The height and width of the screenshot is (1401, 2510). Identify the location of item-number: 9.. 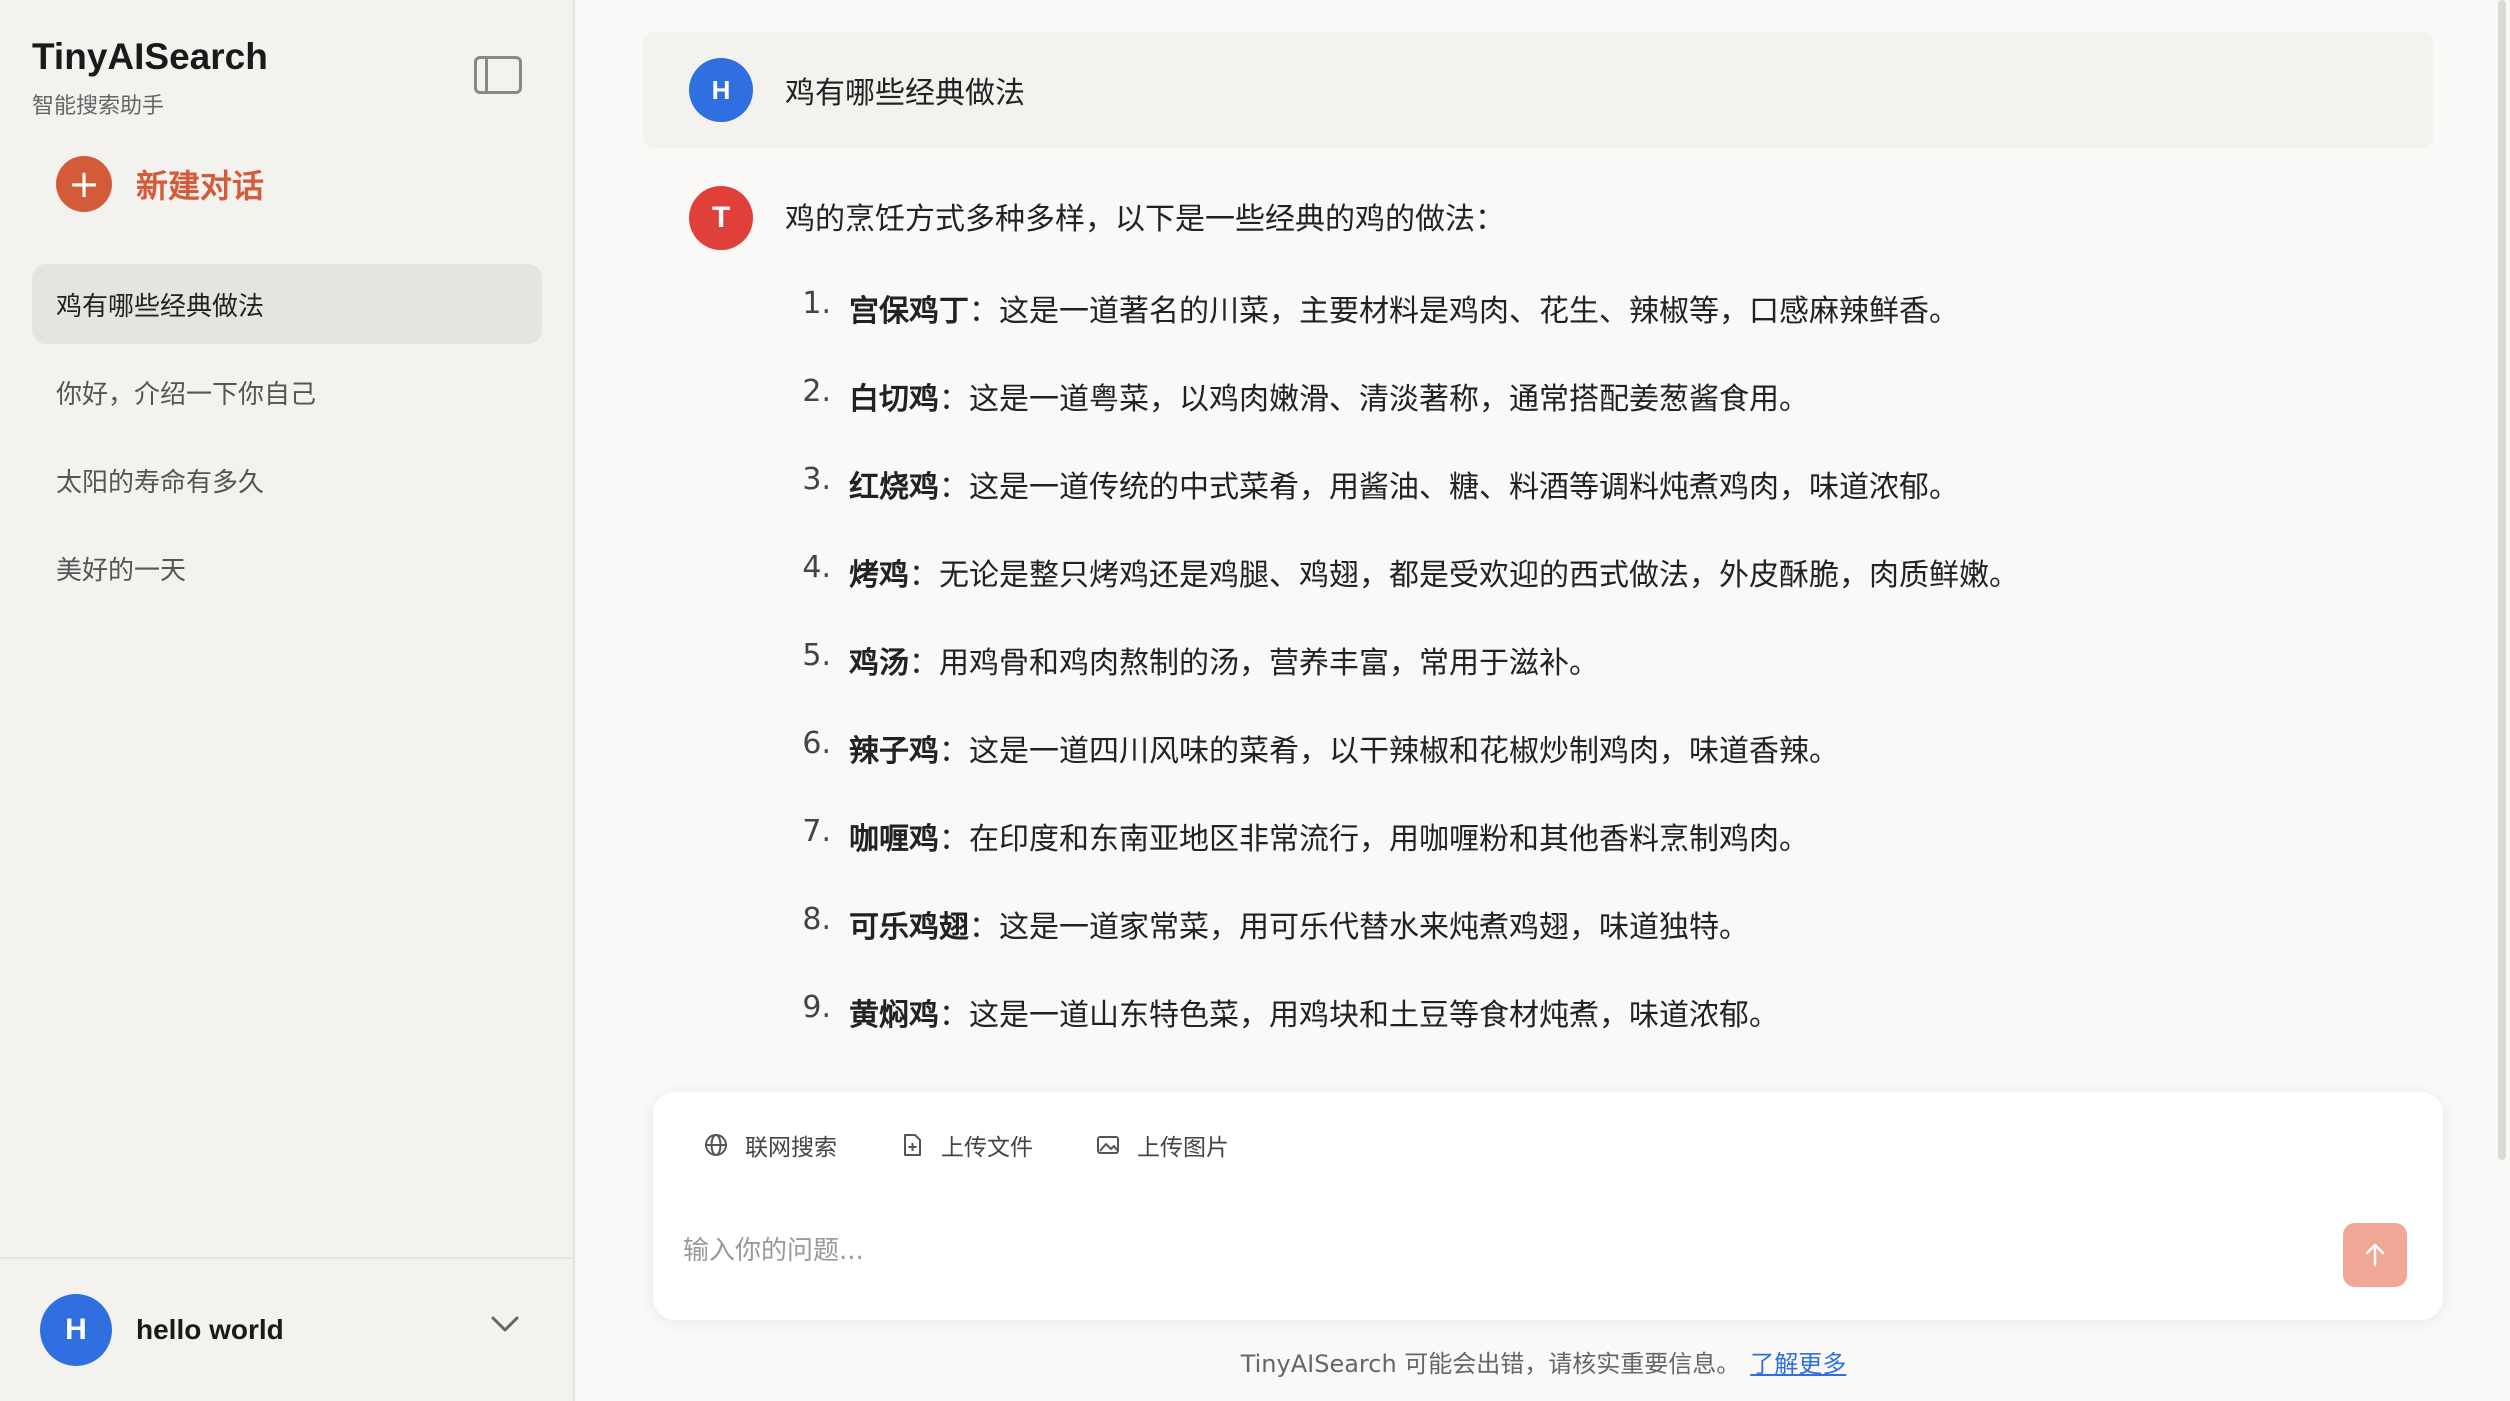
(816, 1007).